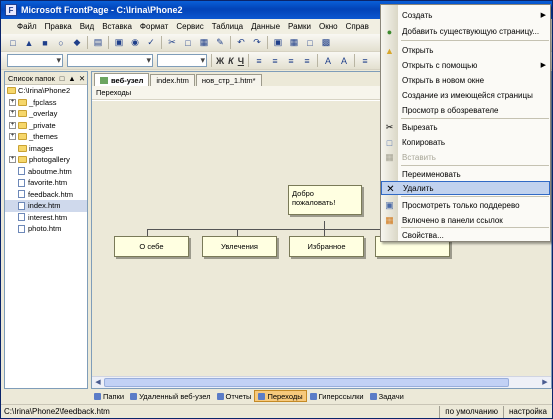  Describe the element at coordinates (151, 246) in the screenshot. I see `nav-node: О себе` at that location.